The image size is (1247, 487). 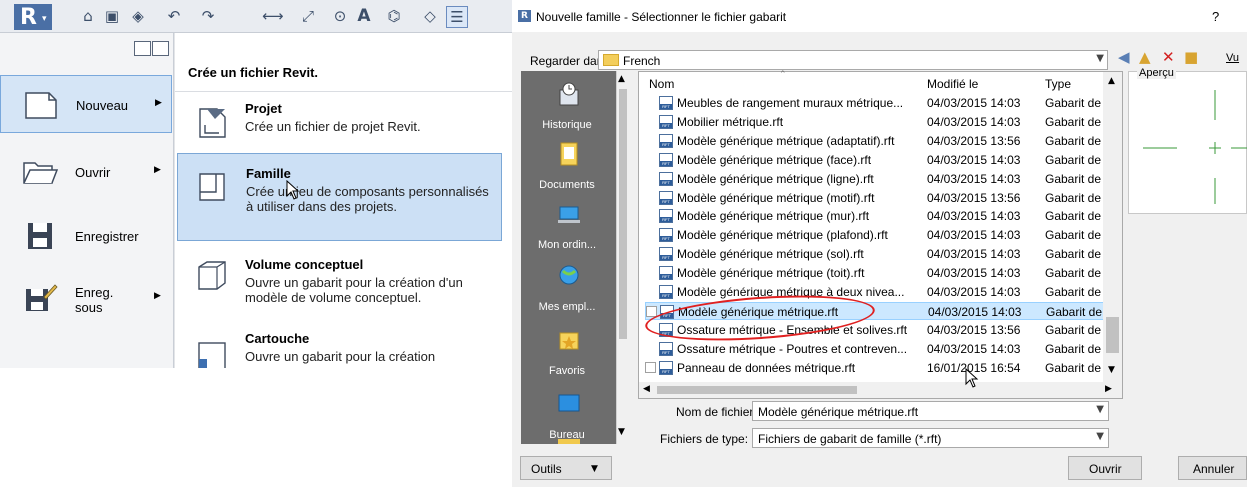 What do you see at coordinates (1232, 58) in the screenshot?
I see `views-menu: Vu` at bounding box center [1232, 58].